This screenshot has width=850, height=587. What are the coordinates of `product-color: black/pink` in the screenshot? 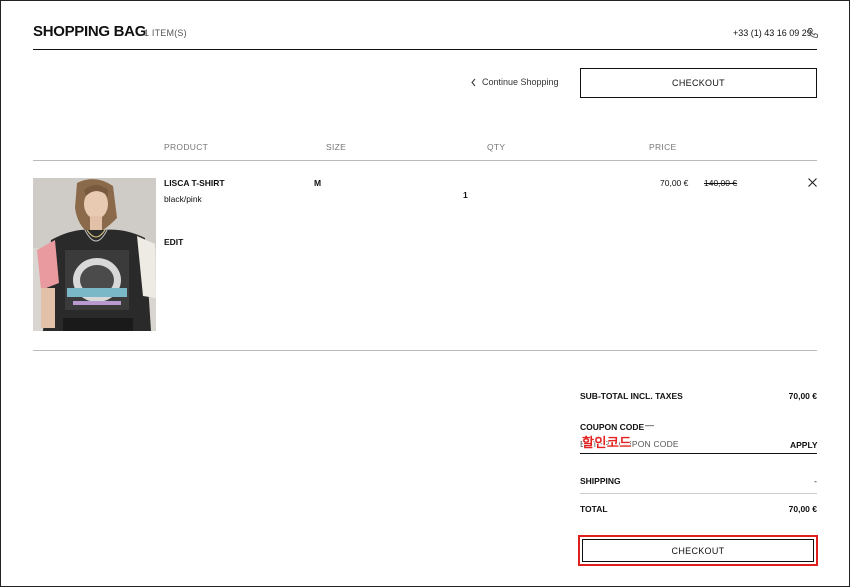 It's located at (183, 199).